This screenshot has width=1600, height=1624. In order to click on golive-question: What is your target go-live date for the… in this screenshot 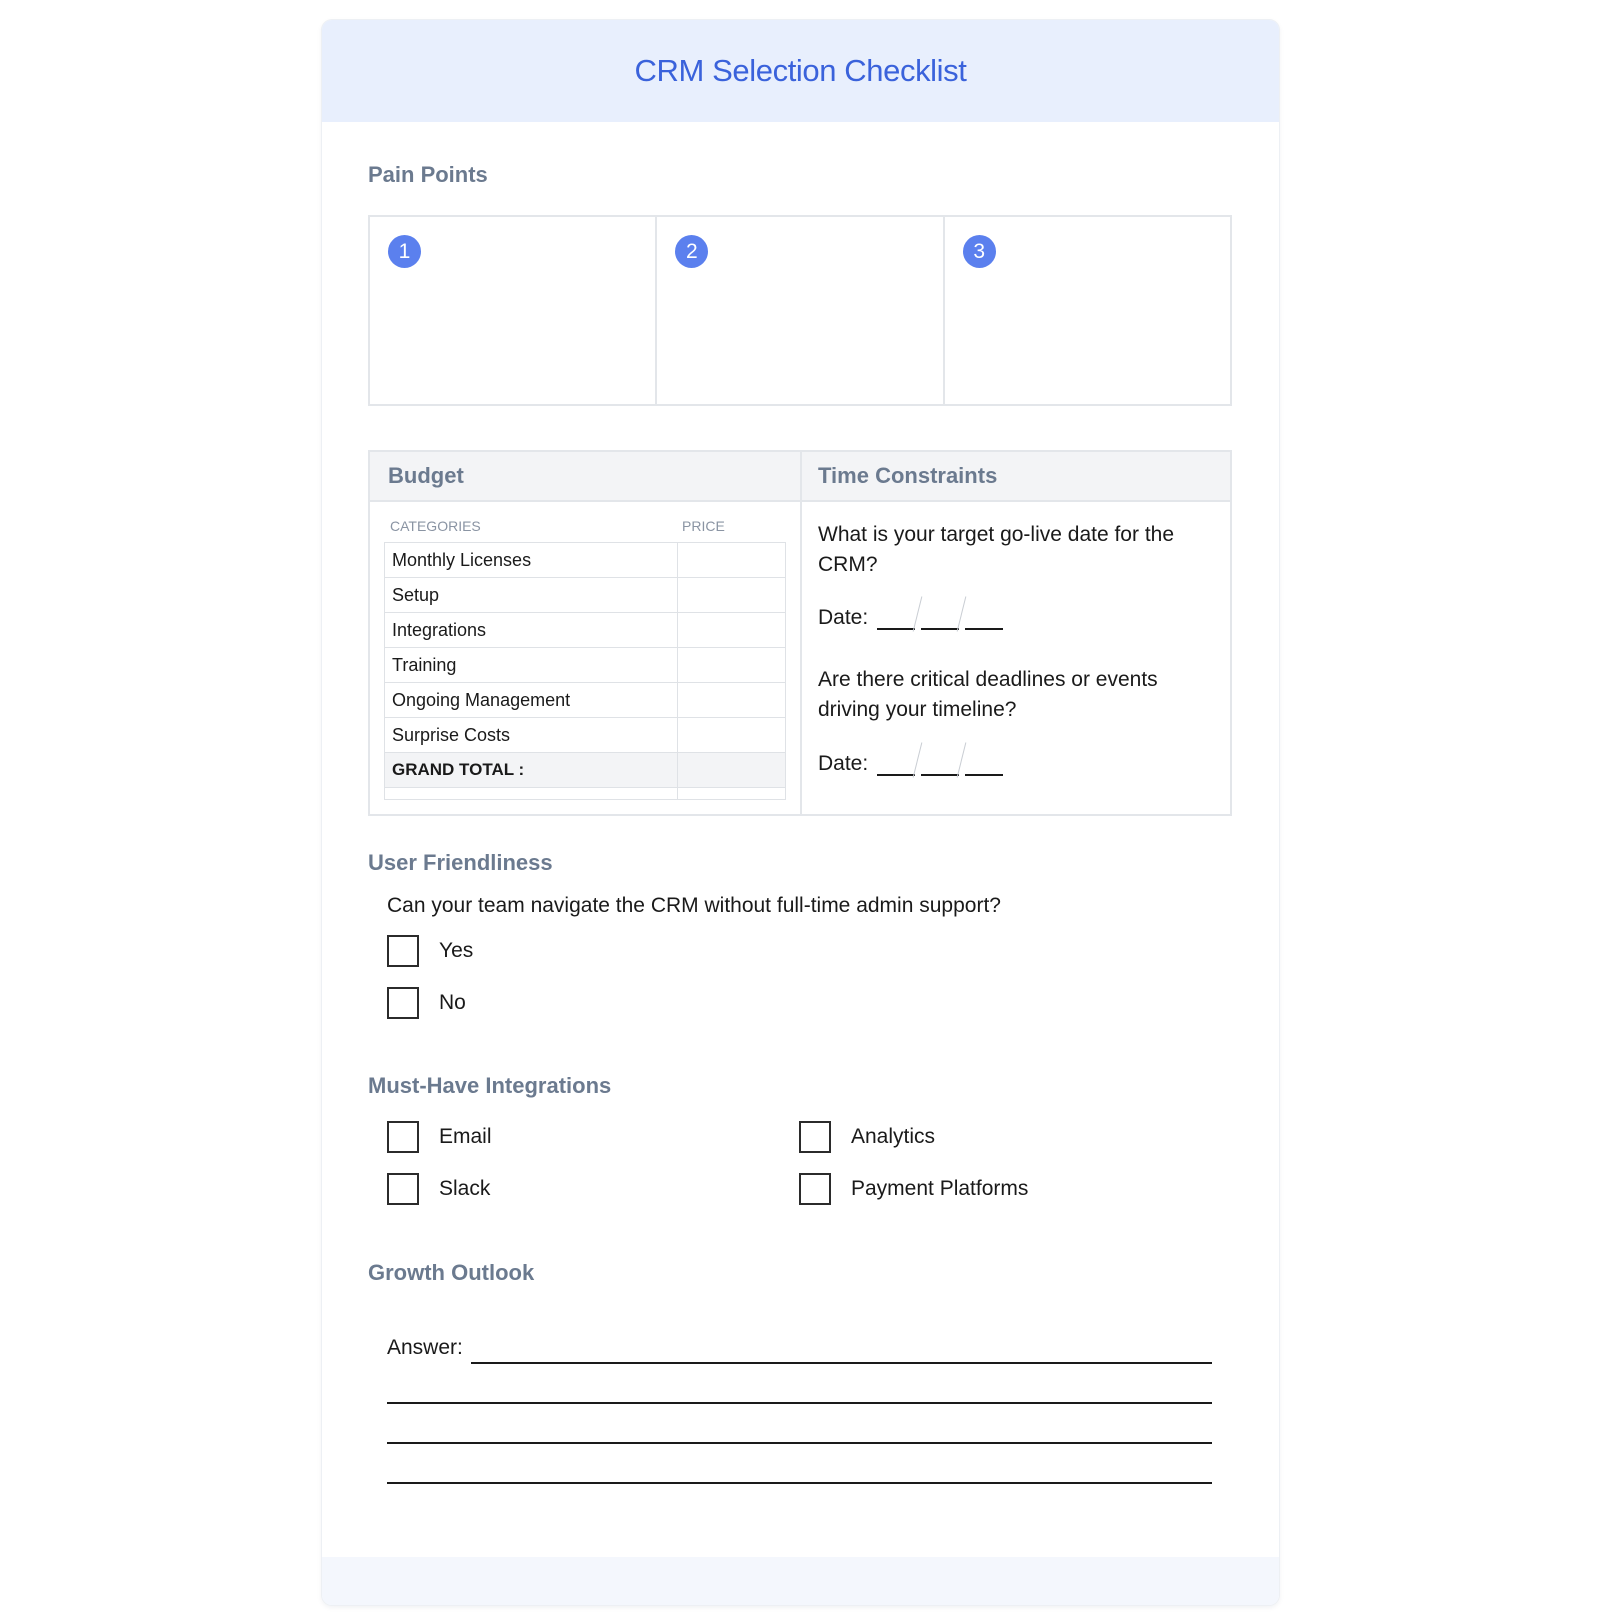, I will do `click(996, 549)`.